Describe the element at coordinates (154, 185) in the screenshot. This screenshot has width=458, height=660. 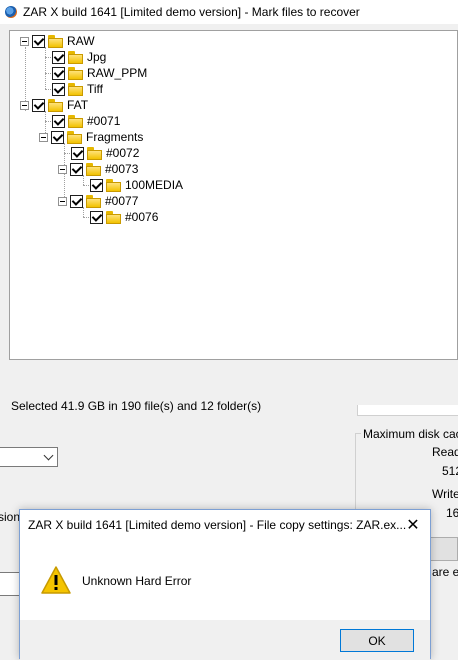
I see `tree-item-label: 100MEDIA` at that location.